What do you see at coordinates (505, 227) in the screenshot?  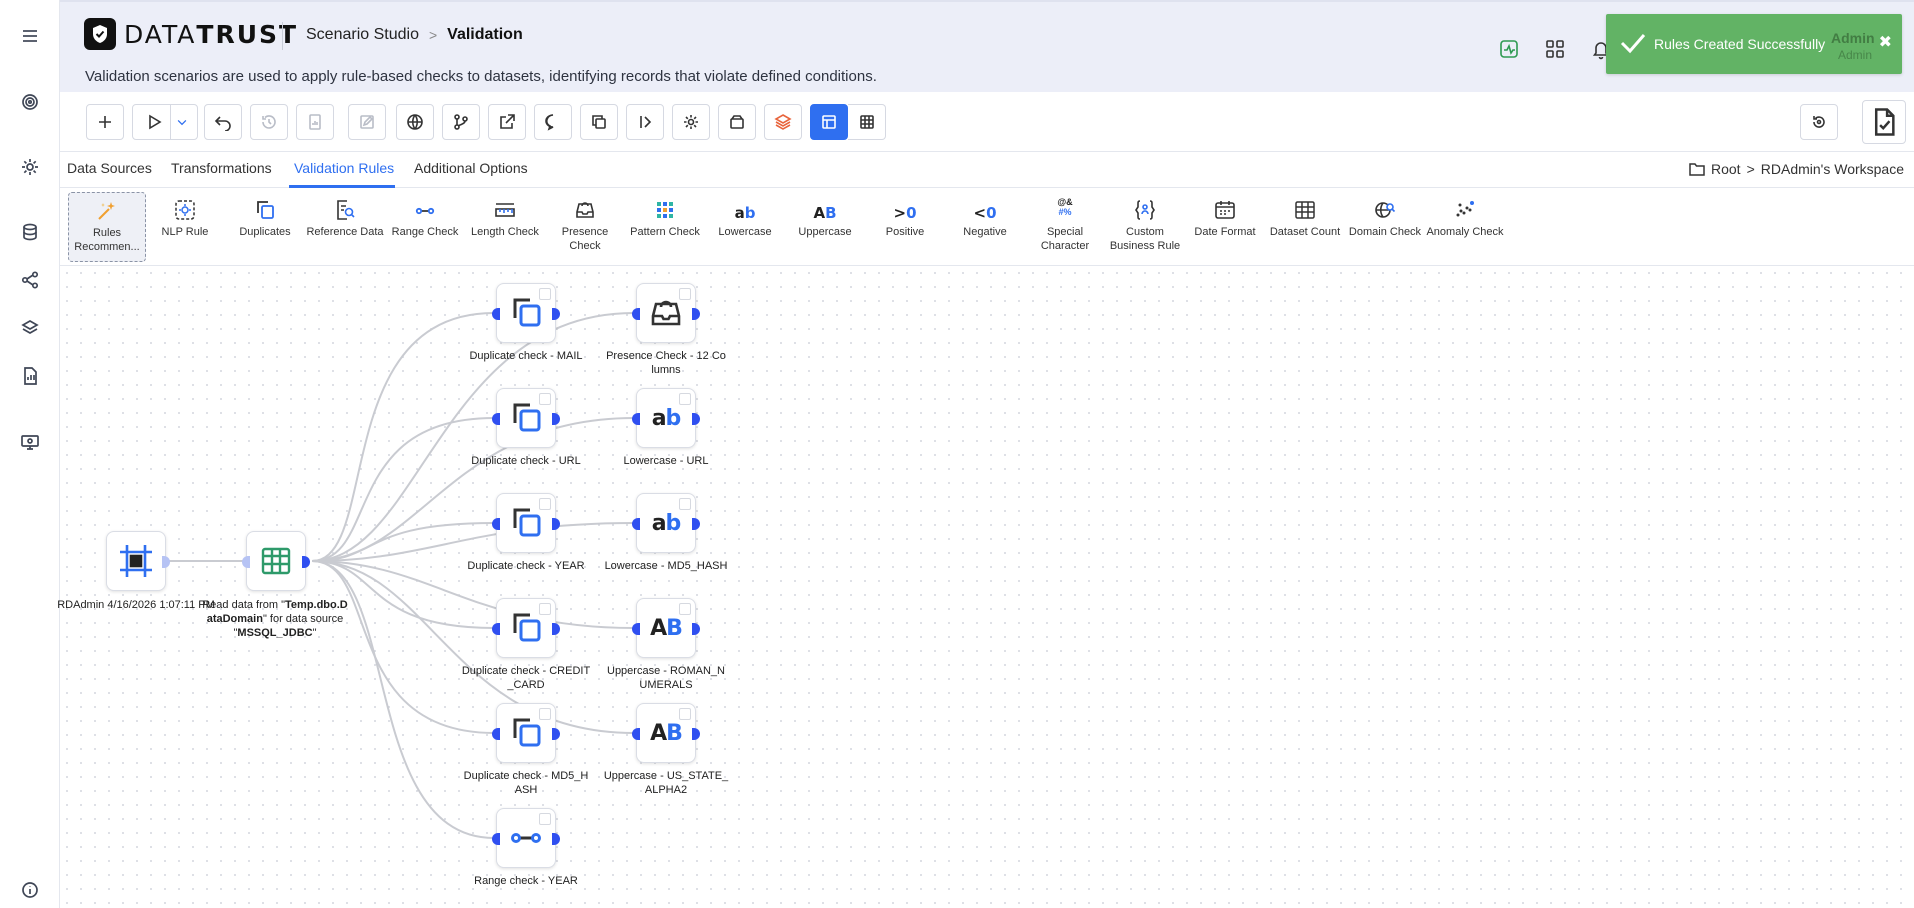 I see `rule-length-check: Length Check` at bounding box center [505, 227].